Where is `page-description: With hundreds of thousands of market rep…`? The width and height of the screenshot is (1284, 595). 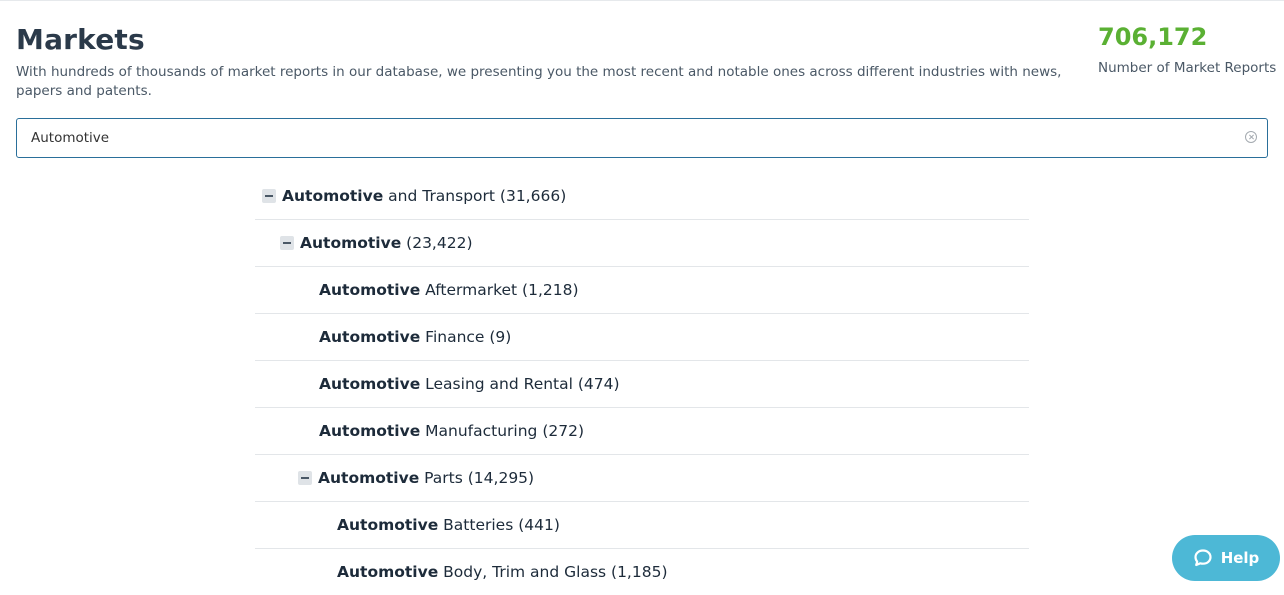
page-description: With hundreds of thousands of market rep… is located at coordinates (556, 82).